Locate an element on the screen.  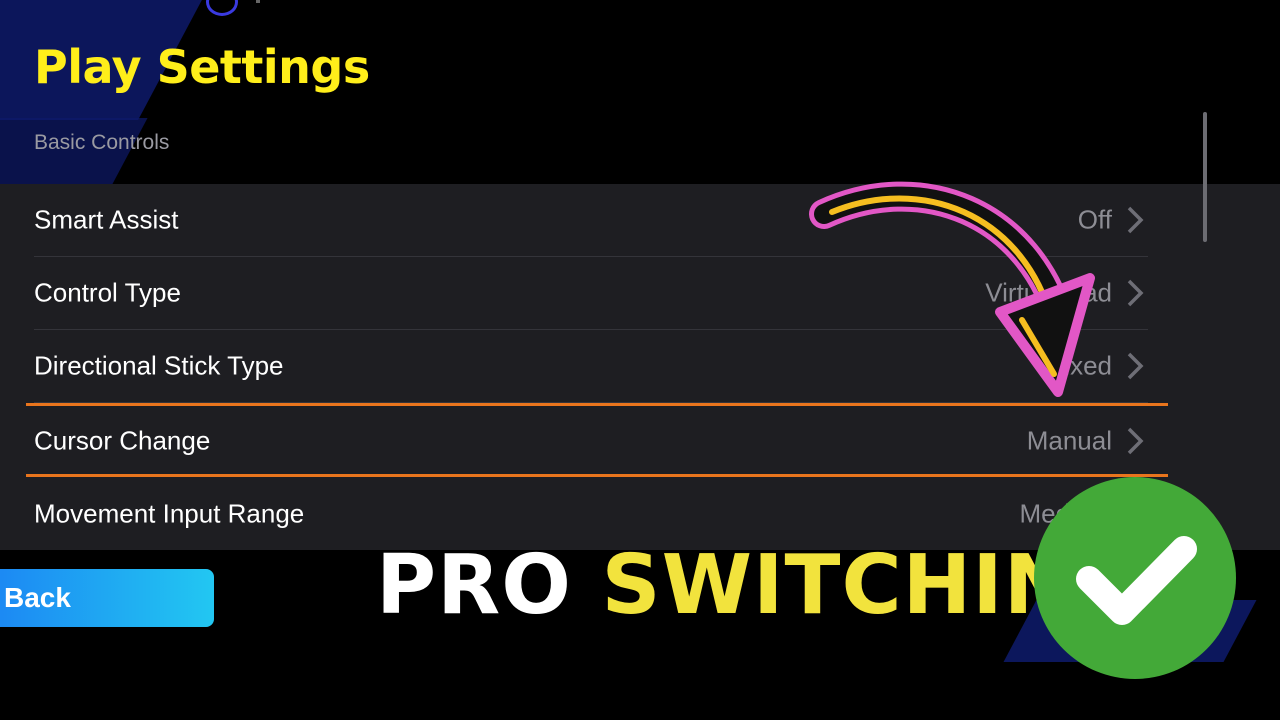
page-title: Play Settings is located at coordinates (202, 67).